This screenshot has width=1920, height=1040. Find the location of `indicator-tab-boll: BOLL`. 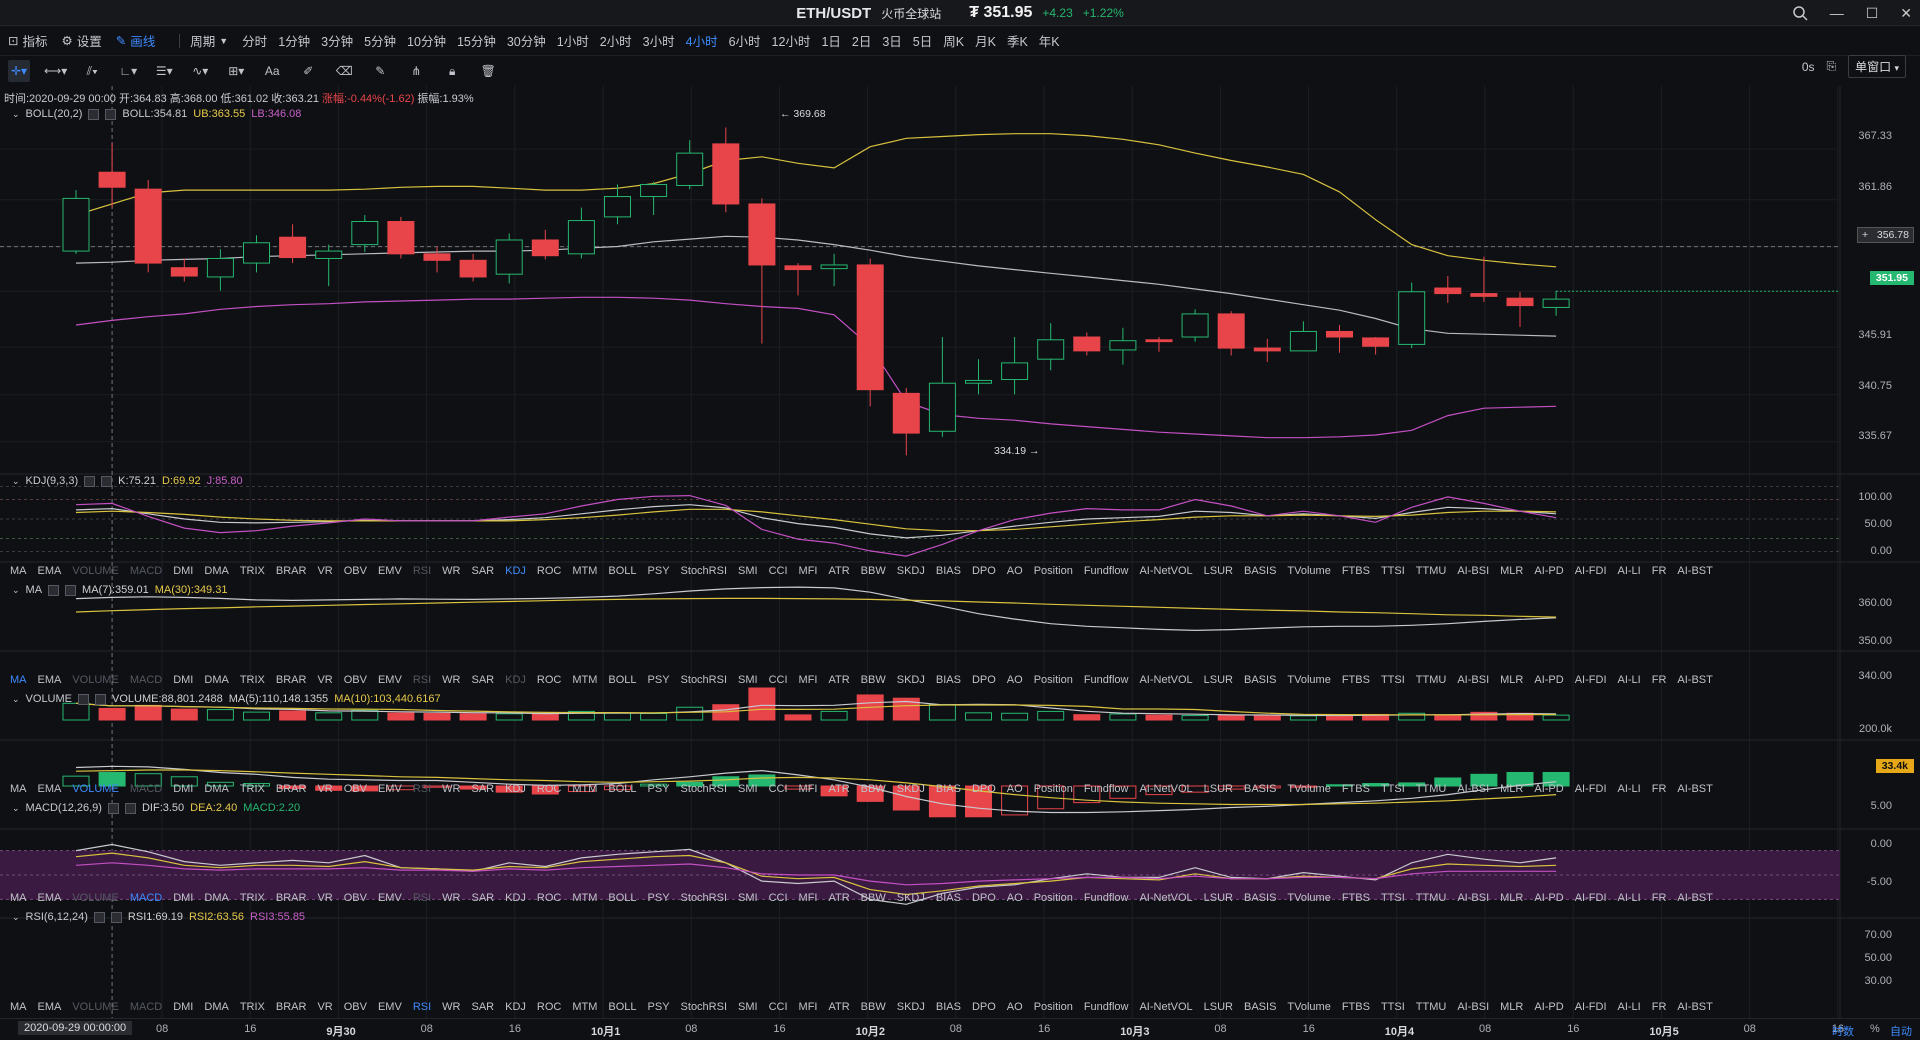

indicator-tab-boll: BOLL is located at coordinates (622, 789).